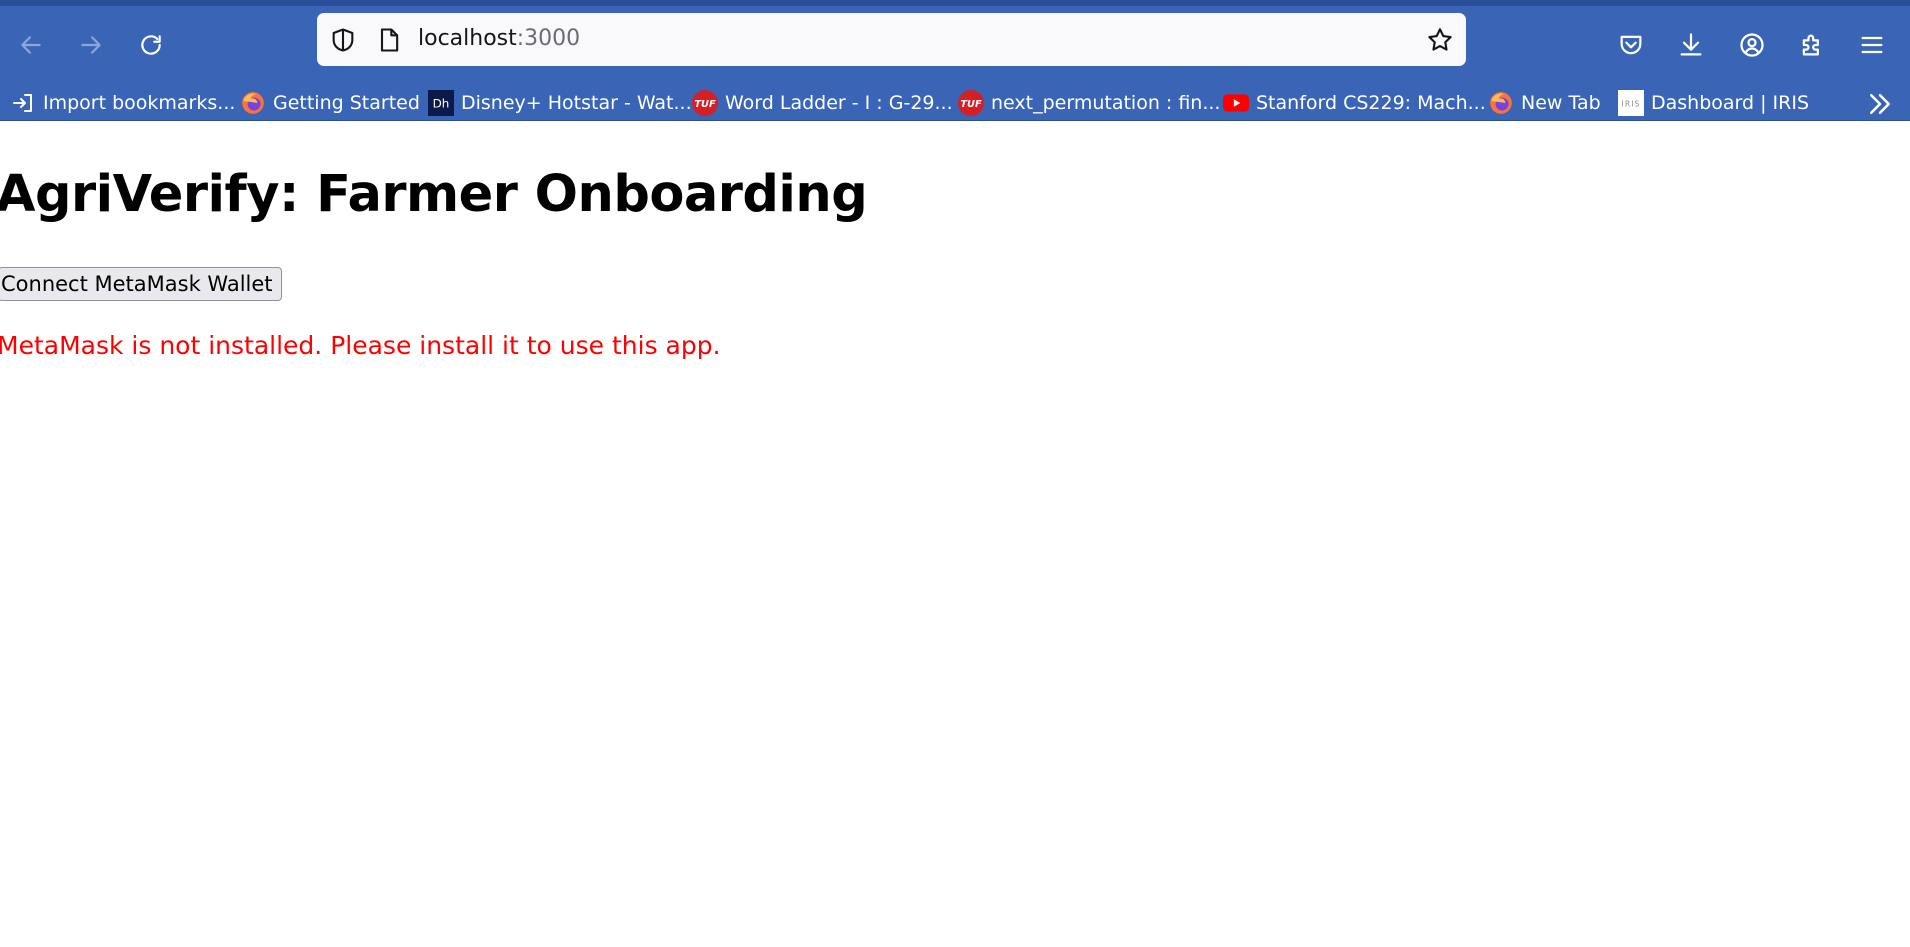 This screenshot has width=1910, height=947. I want to click on page-title: AgriVerify: Farmer Onboarding, so click(434, 194).